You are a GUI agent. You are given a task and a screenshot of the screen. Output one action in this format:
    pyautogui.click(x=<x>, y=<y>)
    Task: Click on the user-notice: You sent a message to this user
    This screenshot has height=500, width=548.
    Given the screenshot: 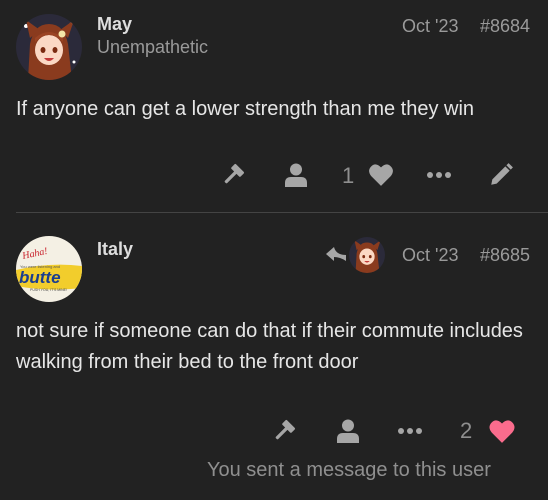 What is the action you would take?
    pyautogui.click(x=349, y=470)
    